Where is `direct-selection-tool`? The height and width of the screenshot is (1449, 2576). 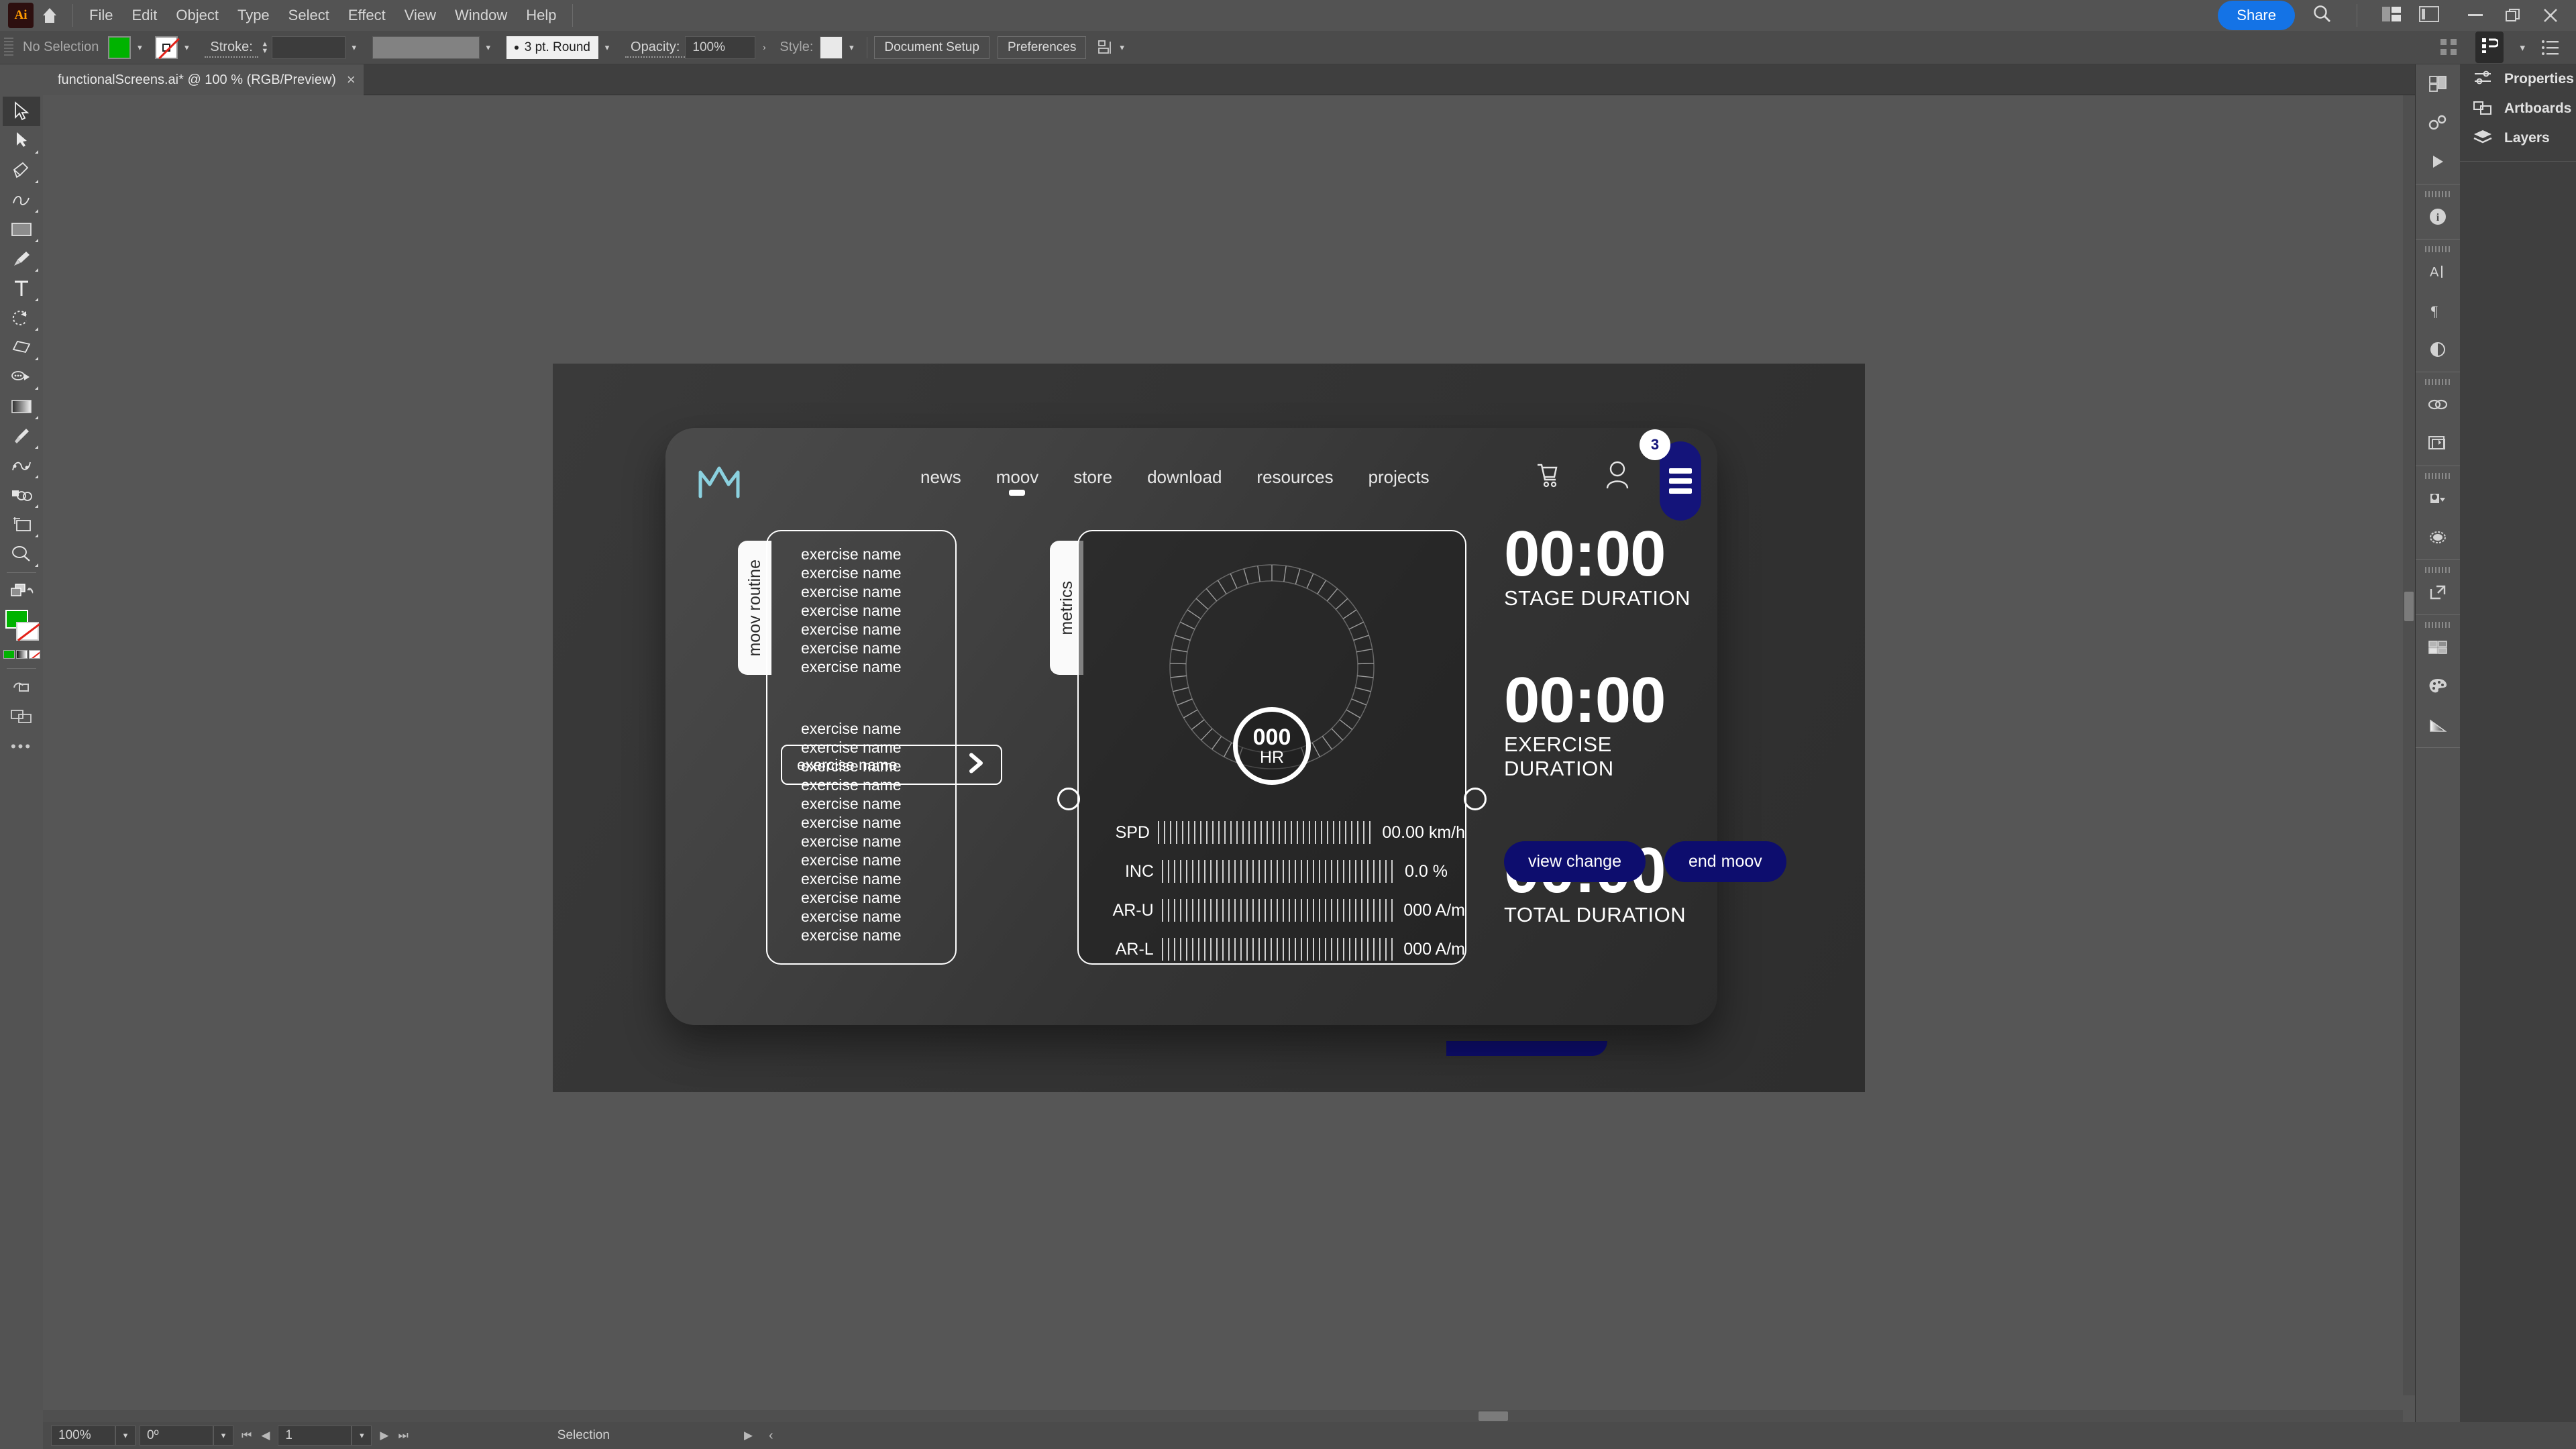 direct-selection-tool is located at coordinates (21, 141).